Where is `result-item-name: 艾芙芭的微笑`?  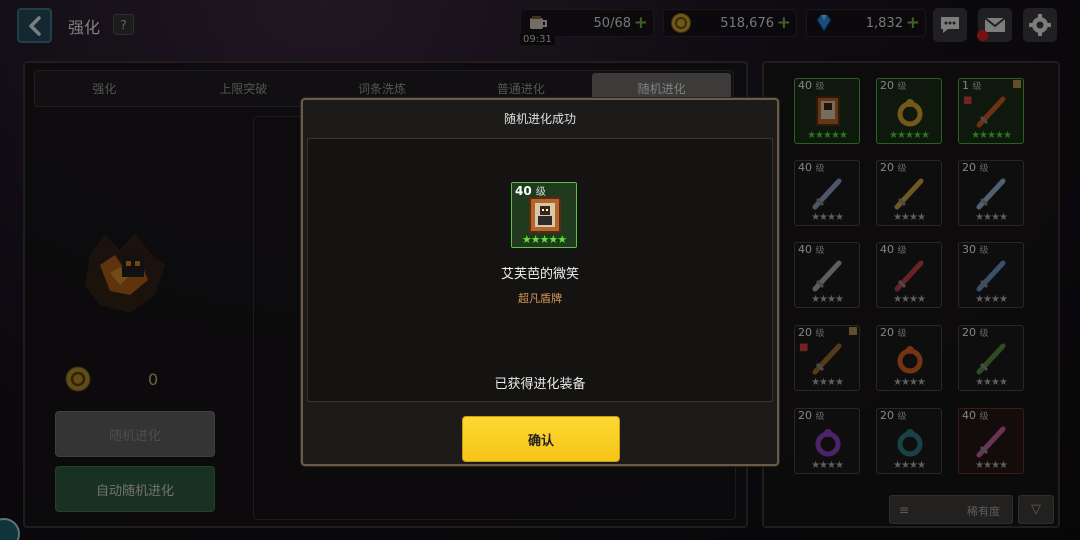
result-item-name: 艾芙芭的微笑 is located at coordinates (539, 274).